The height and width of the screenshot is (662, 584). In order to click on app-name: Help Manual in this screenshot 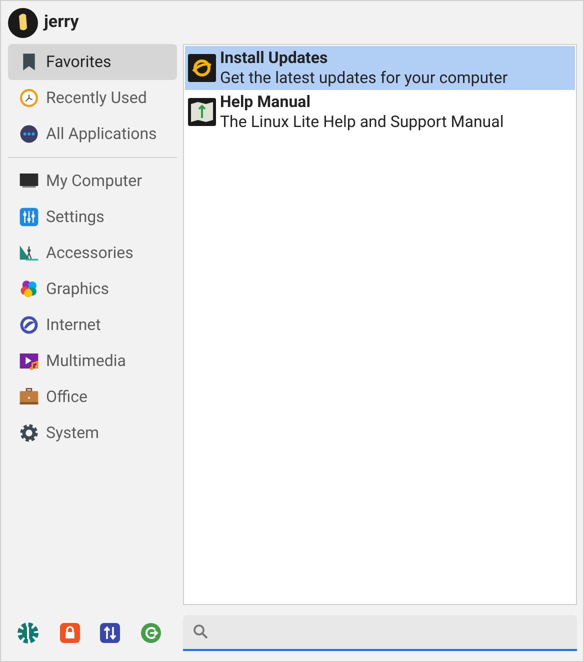, I will do `click(266, 102)`.